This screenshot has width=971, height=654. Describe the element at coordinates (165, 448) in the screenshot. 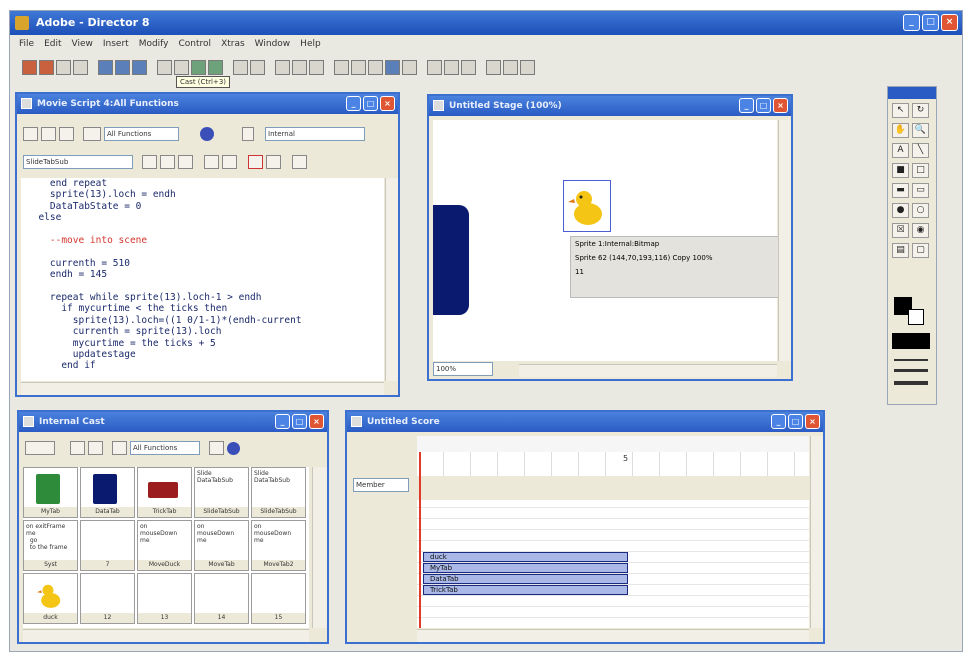

I see `cast-member-select: All Functions` at that location.